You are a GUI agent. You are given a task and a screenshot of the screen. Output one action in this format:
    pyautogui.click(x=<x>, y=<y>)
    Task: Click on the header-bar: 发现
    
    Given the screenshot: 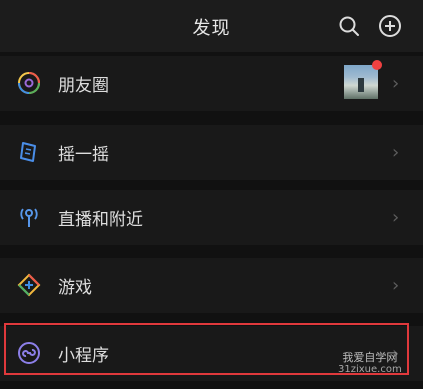 What is the action you would take?
    pyautogui.click(x=211, y=26)
    